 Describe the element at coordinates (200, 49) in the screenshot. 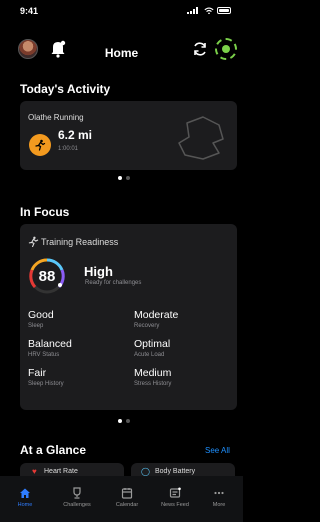

I see `sync-icon` at that location.